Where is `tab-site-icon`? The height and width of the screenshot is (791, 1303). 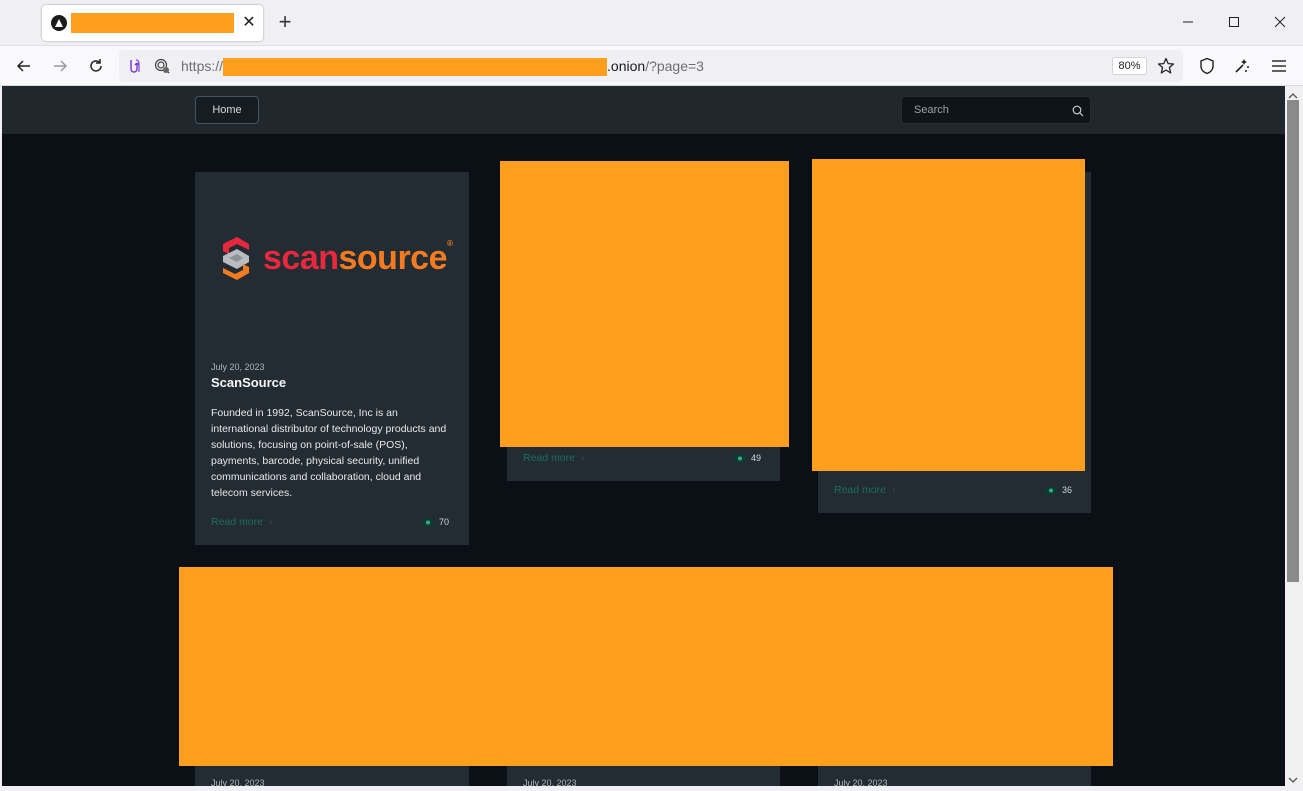 tab-site-icon is located at coordinates (59, 23).